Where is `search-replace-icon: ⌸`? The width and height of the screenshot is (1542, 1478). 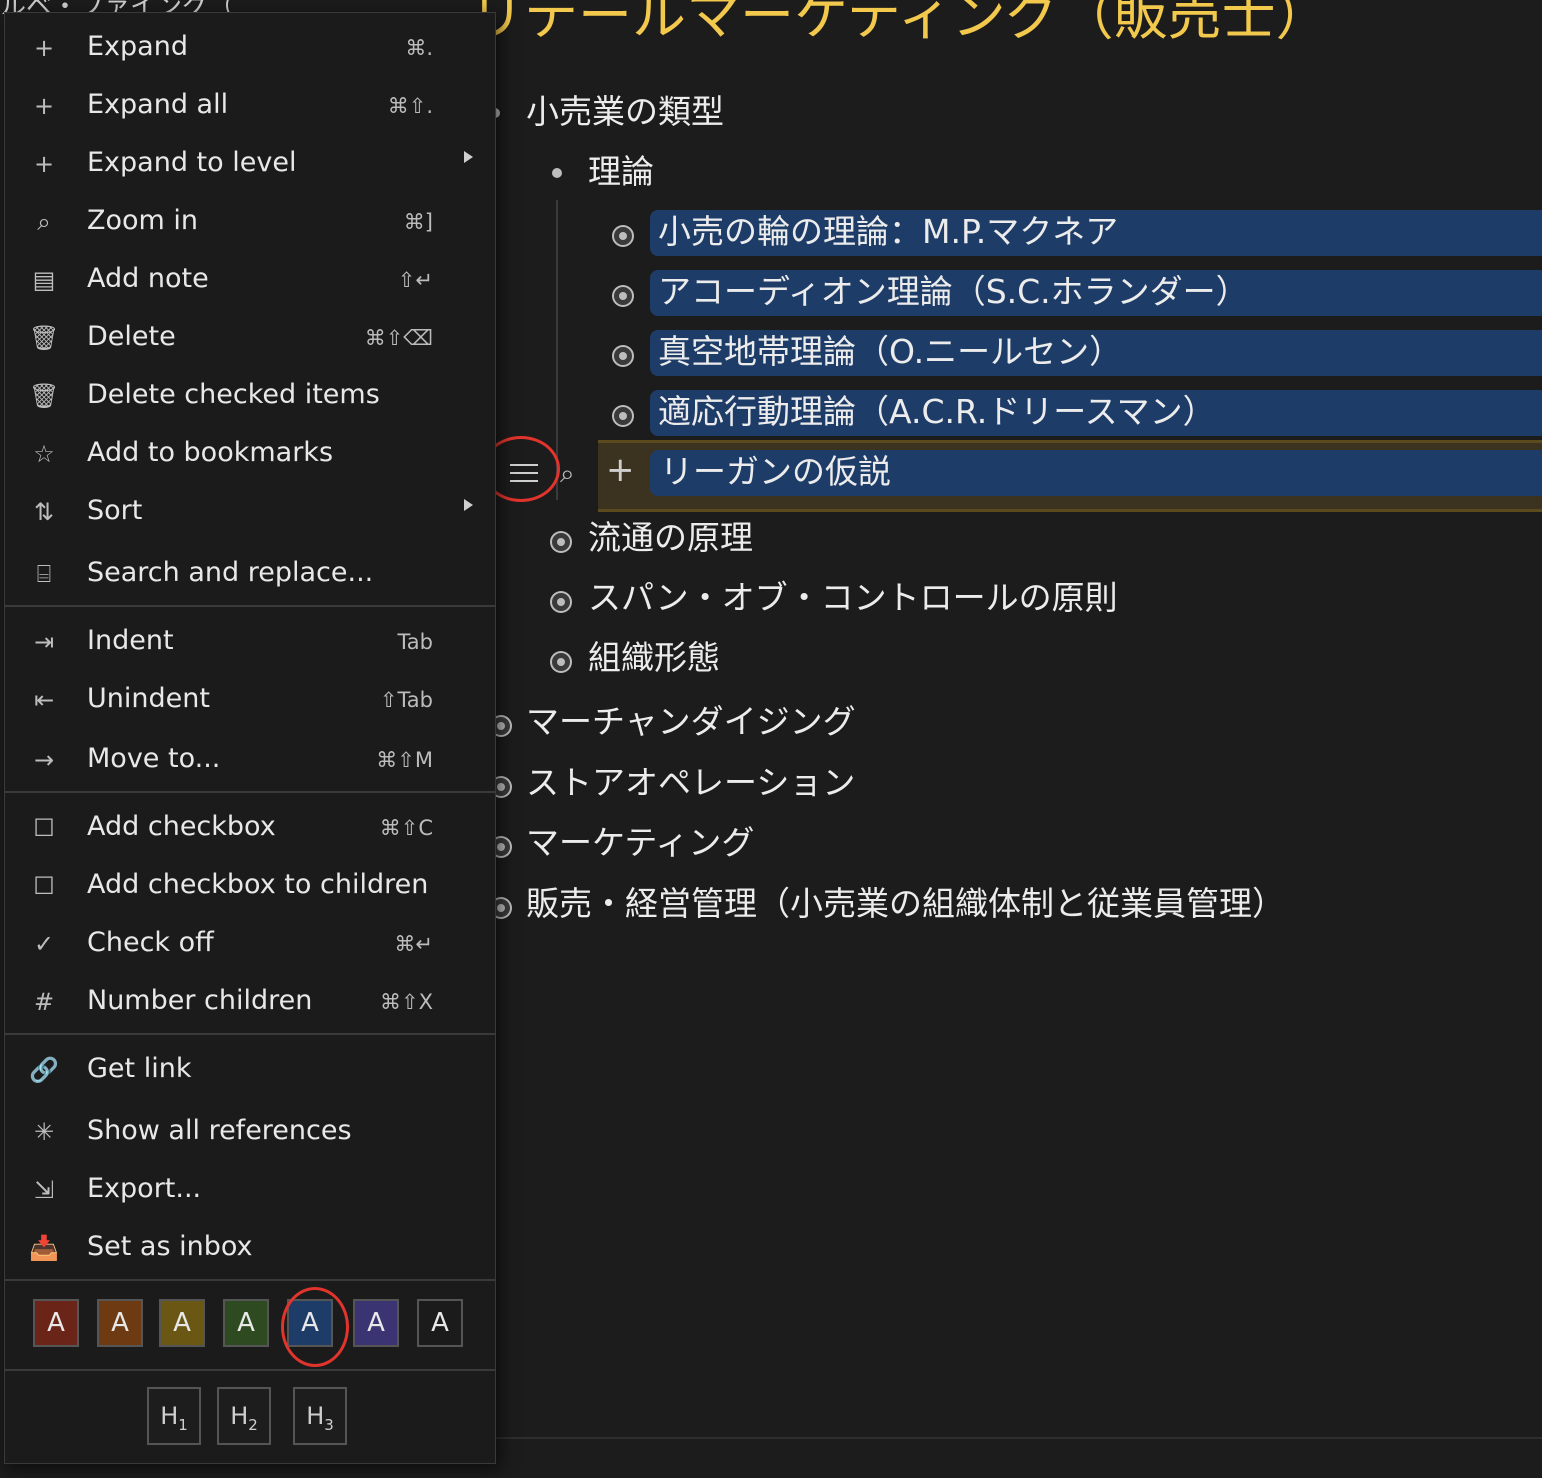
search-replace-icon: ⌸ is located at coordinates (44, 574).